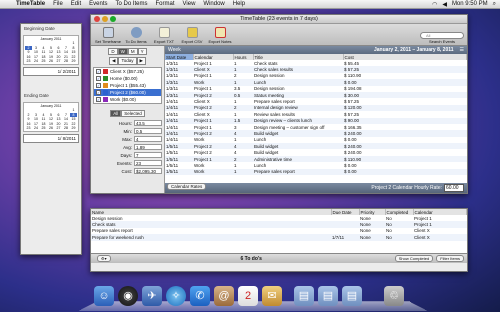  Describe the element at coordinates (239, 4) in the screenshot. I see `menu-help: Help` at that location.